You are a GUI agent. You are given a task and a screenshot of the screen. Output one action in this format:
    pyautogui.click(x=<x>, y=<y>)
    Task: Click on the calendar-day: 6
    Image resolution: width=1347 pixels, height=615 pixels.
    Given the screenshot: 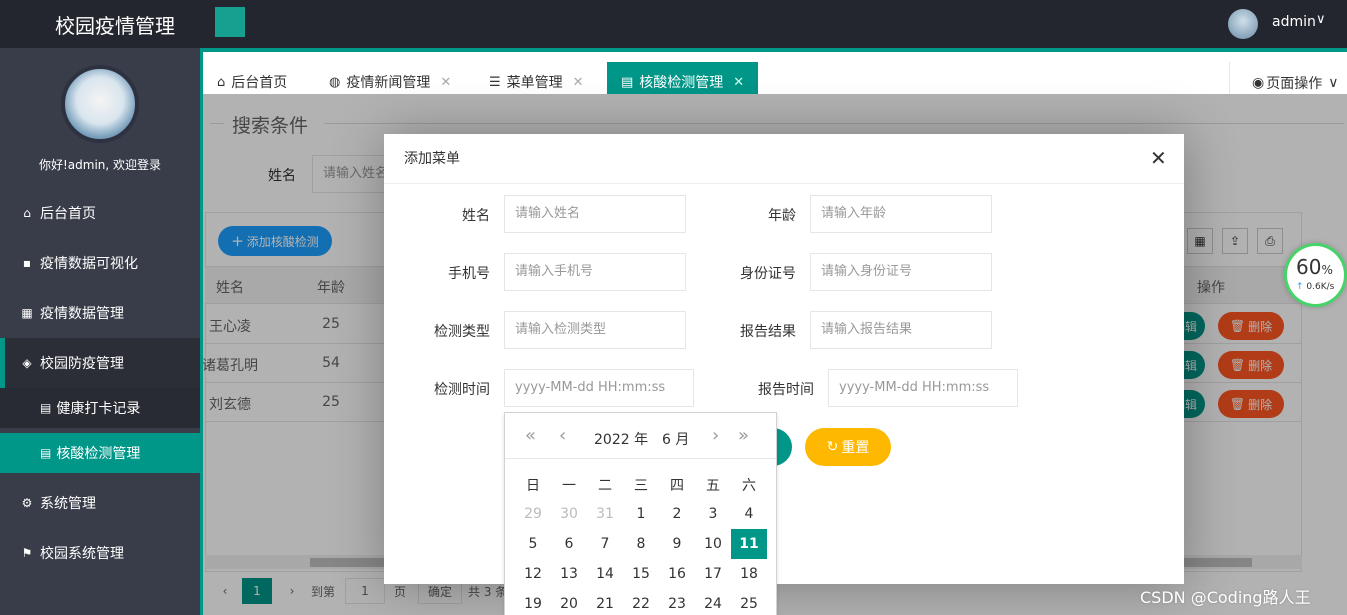 What is the action you would take?
    pyautogui.click(x=569, y=544)
    